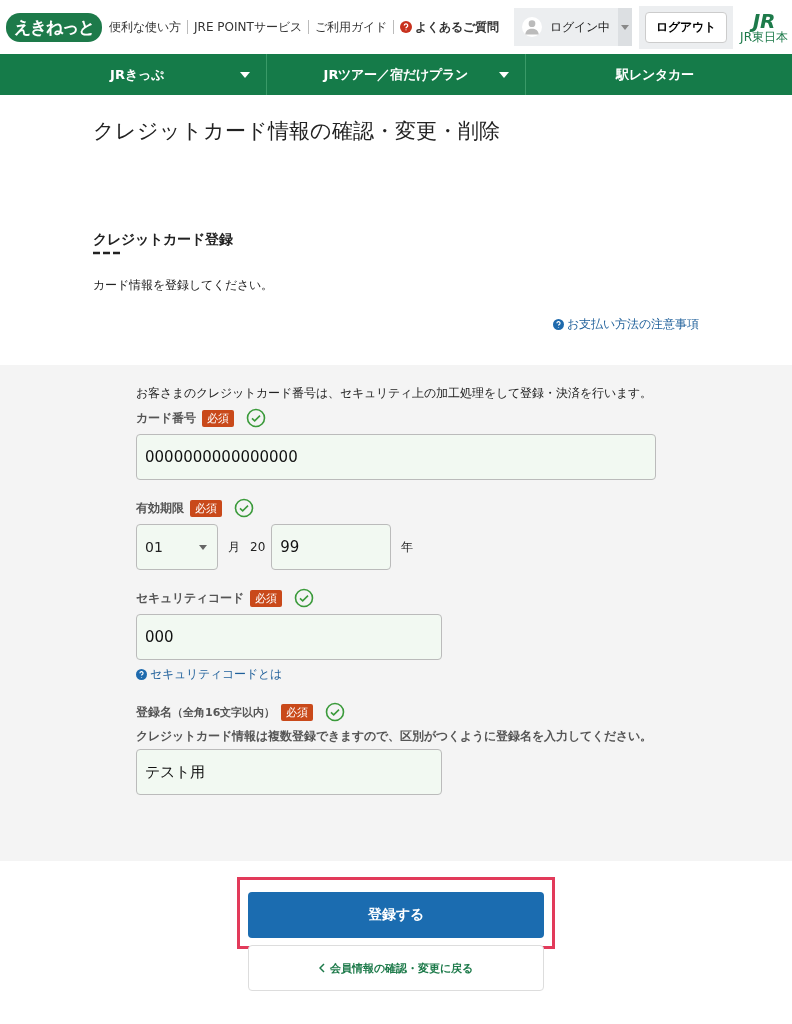  What do you see at coordinates (764, 27) in the screenshot?
I see `brand-logo: JR JR東日本` at bounding box center [764, 27].